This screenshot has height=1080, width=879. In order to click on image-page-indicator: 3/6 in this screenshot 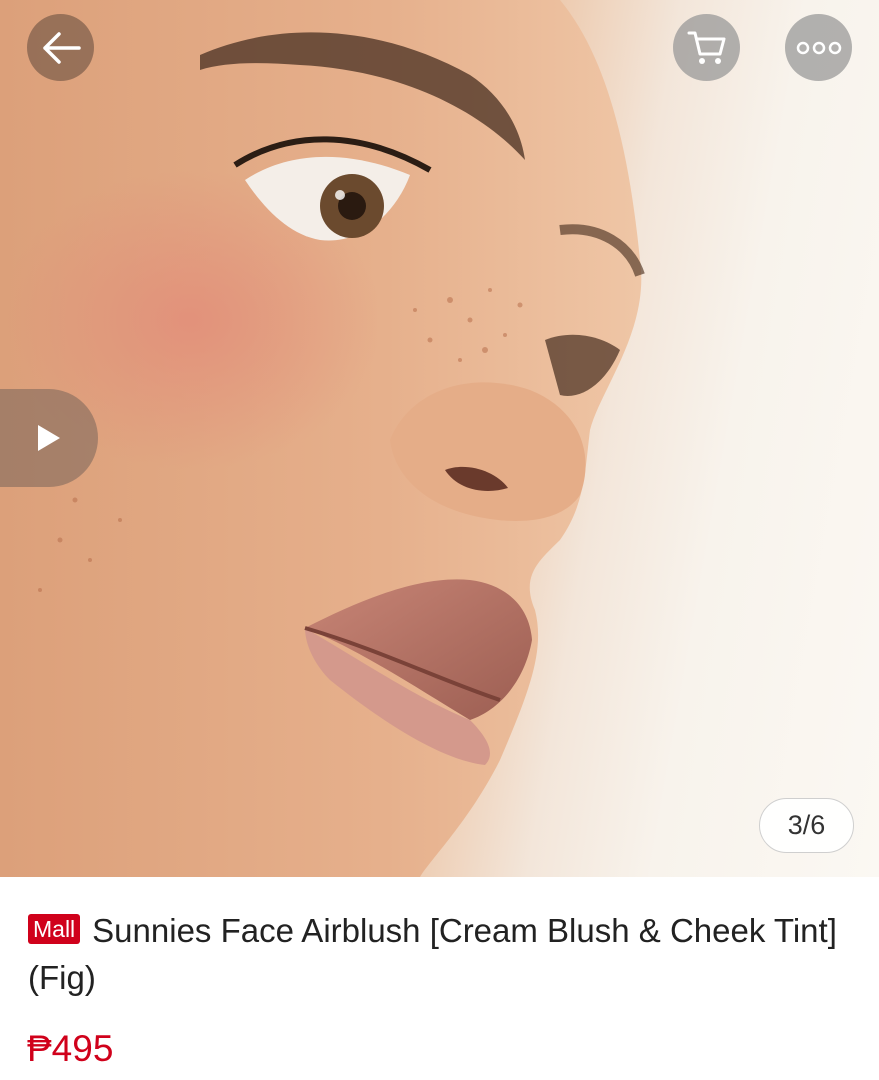, I will do `click(806, 825)`.